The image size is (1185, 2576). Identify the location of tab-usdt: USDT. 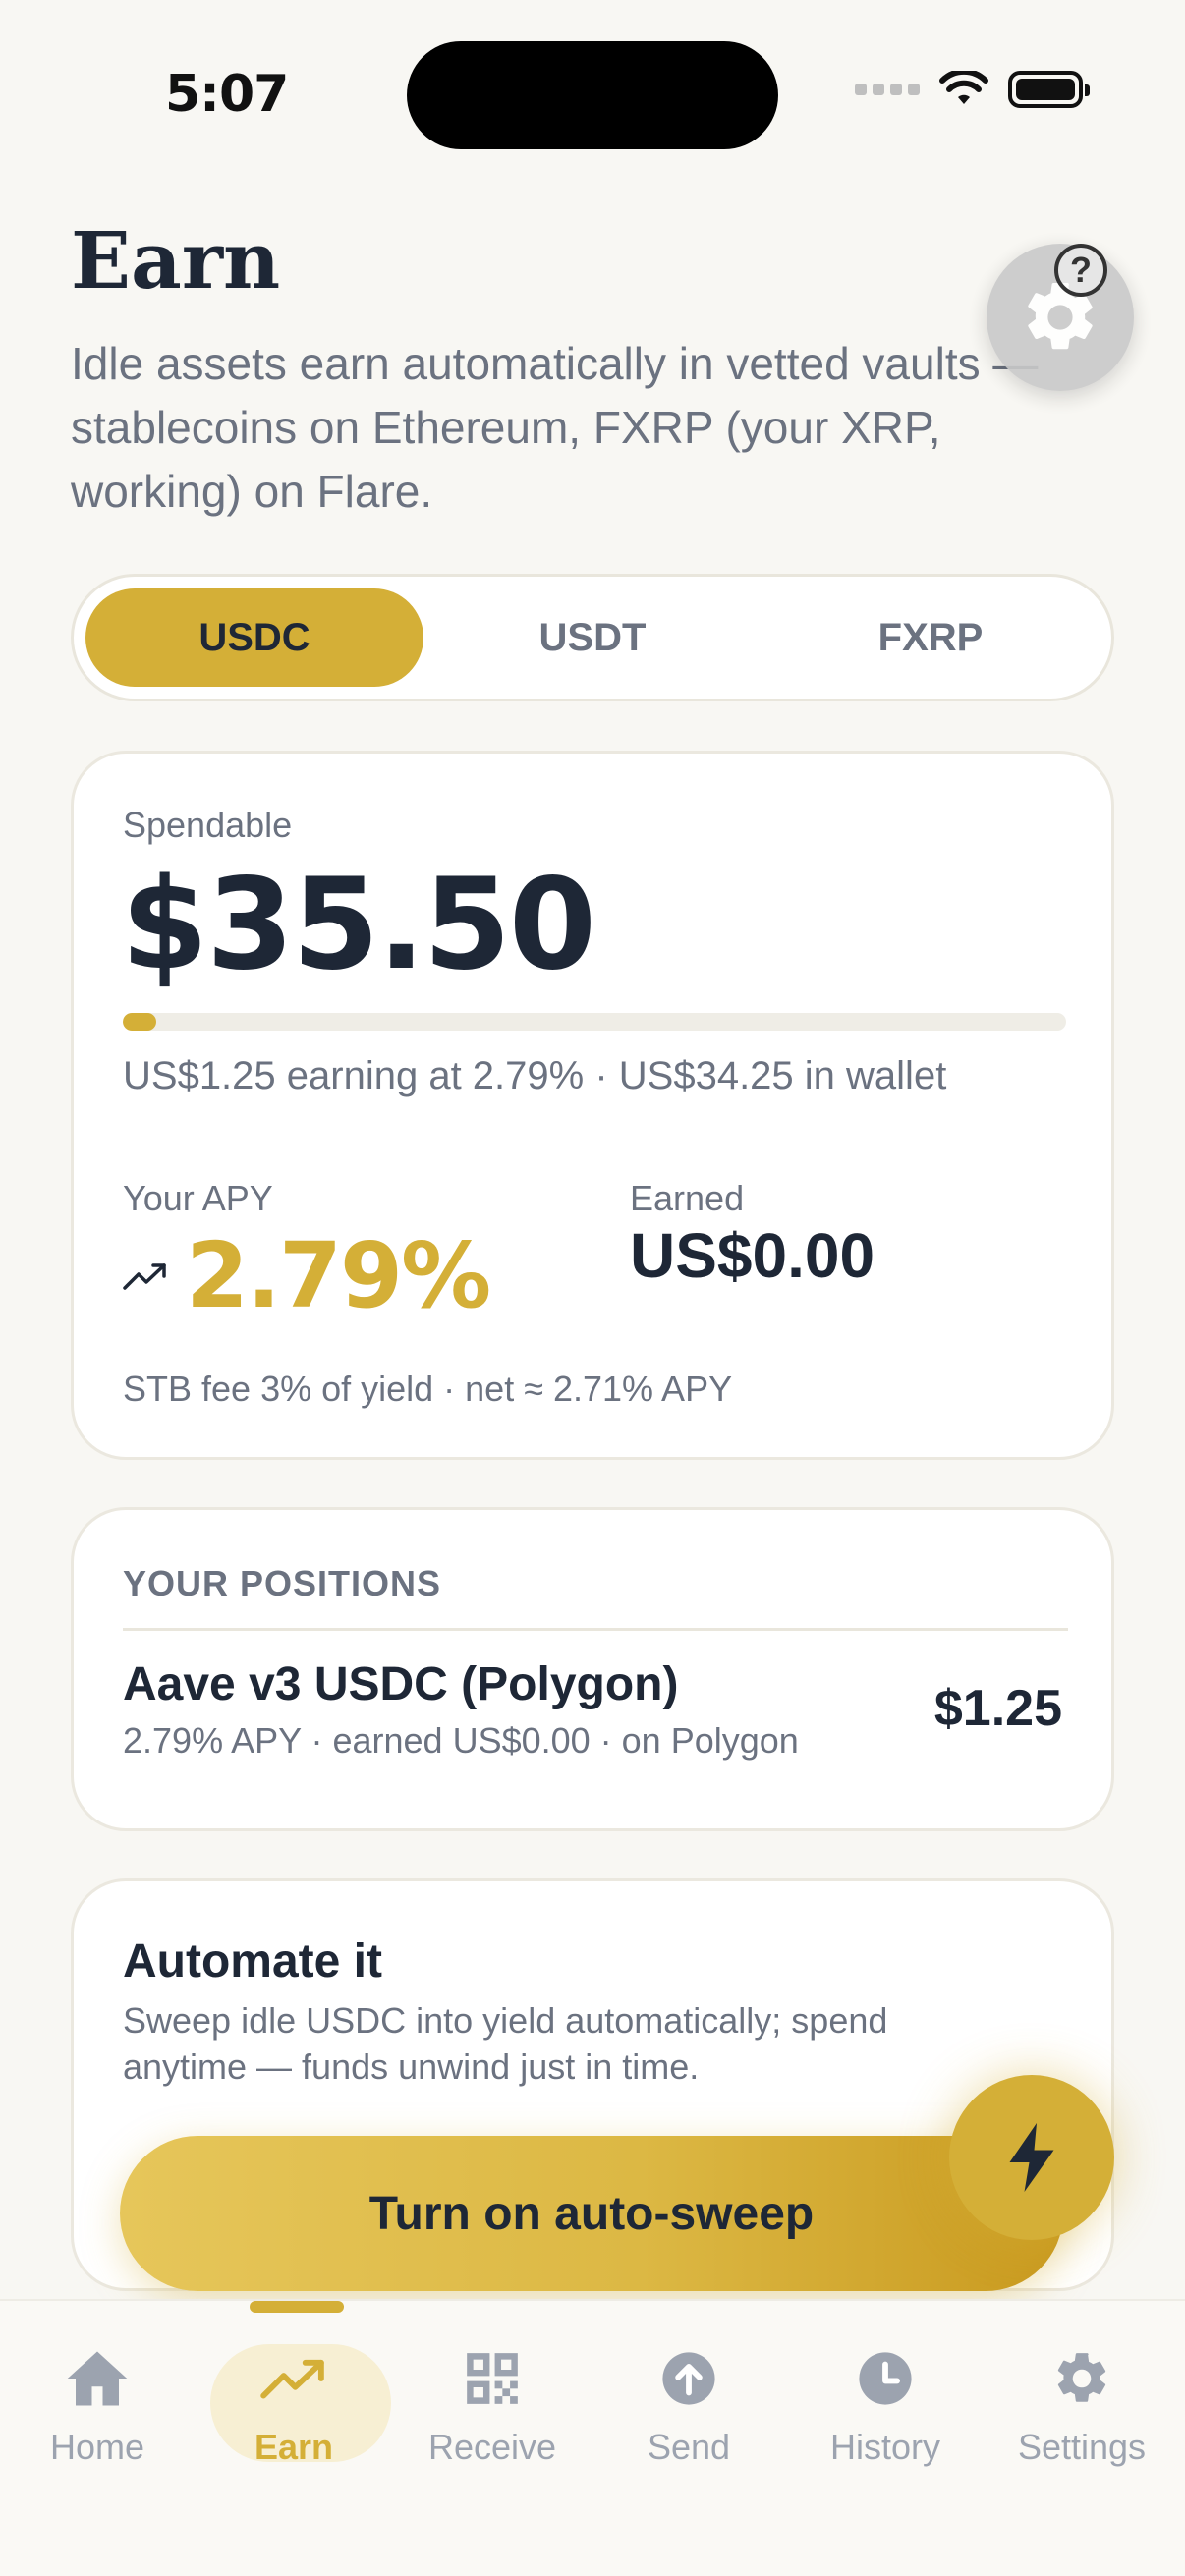
(592, 637).